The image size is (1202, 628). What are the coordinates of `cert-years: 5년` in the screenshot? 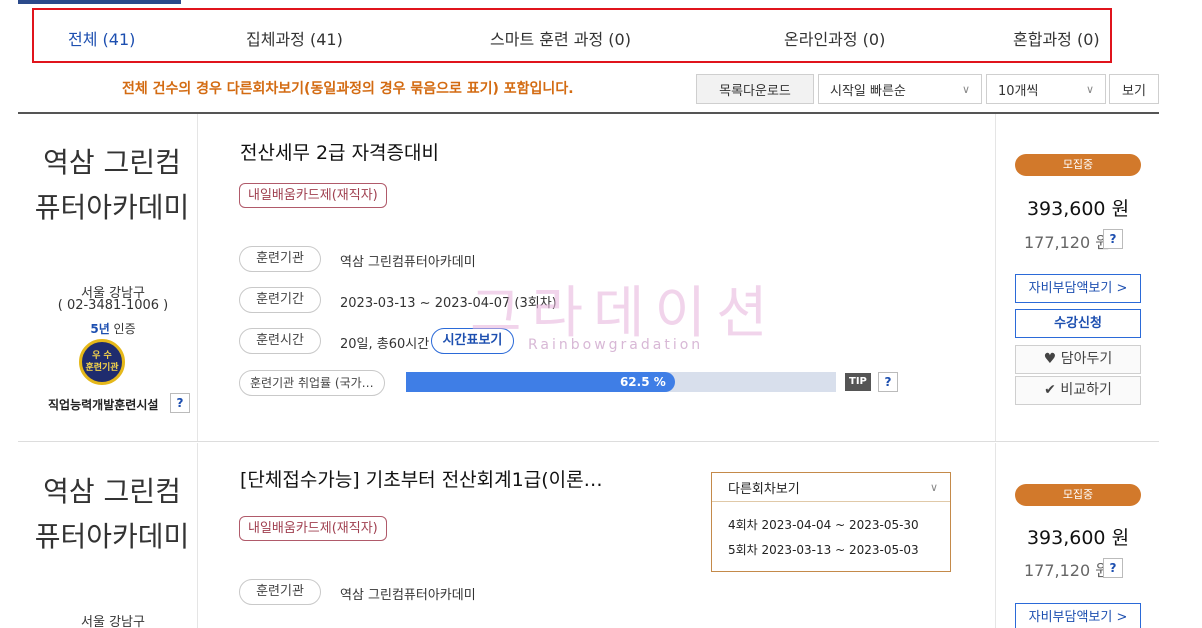 It's located at (100, 329).